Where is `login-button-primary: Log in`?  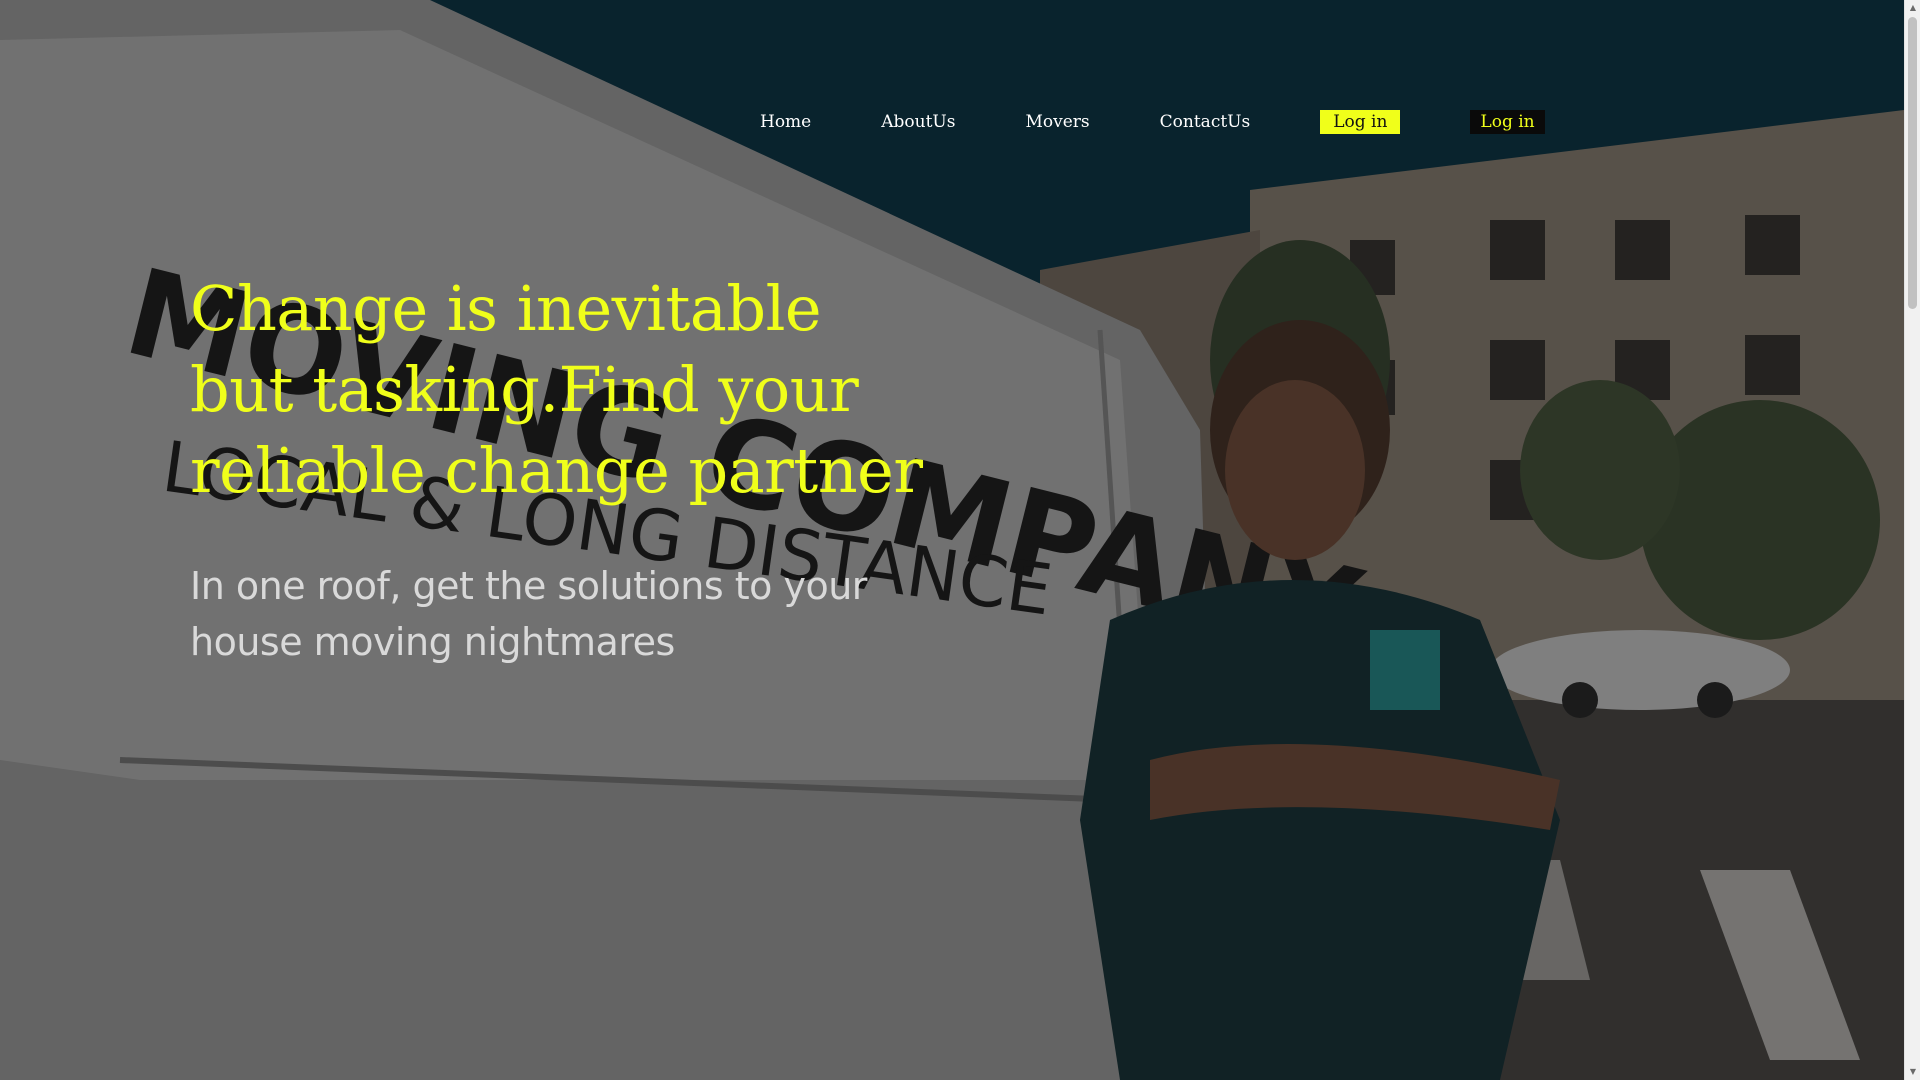 login-button-primary: Log in is located at coordinates (1360, 122).